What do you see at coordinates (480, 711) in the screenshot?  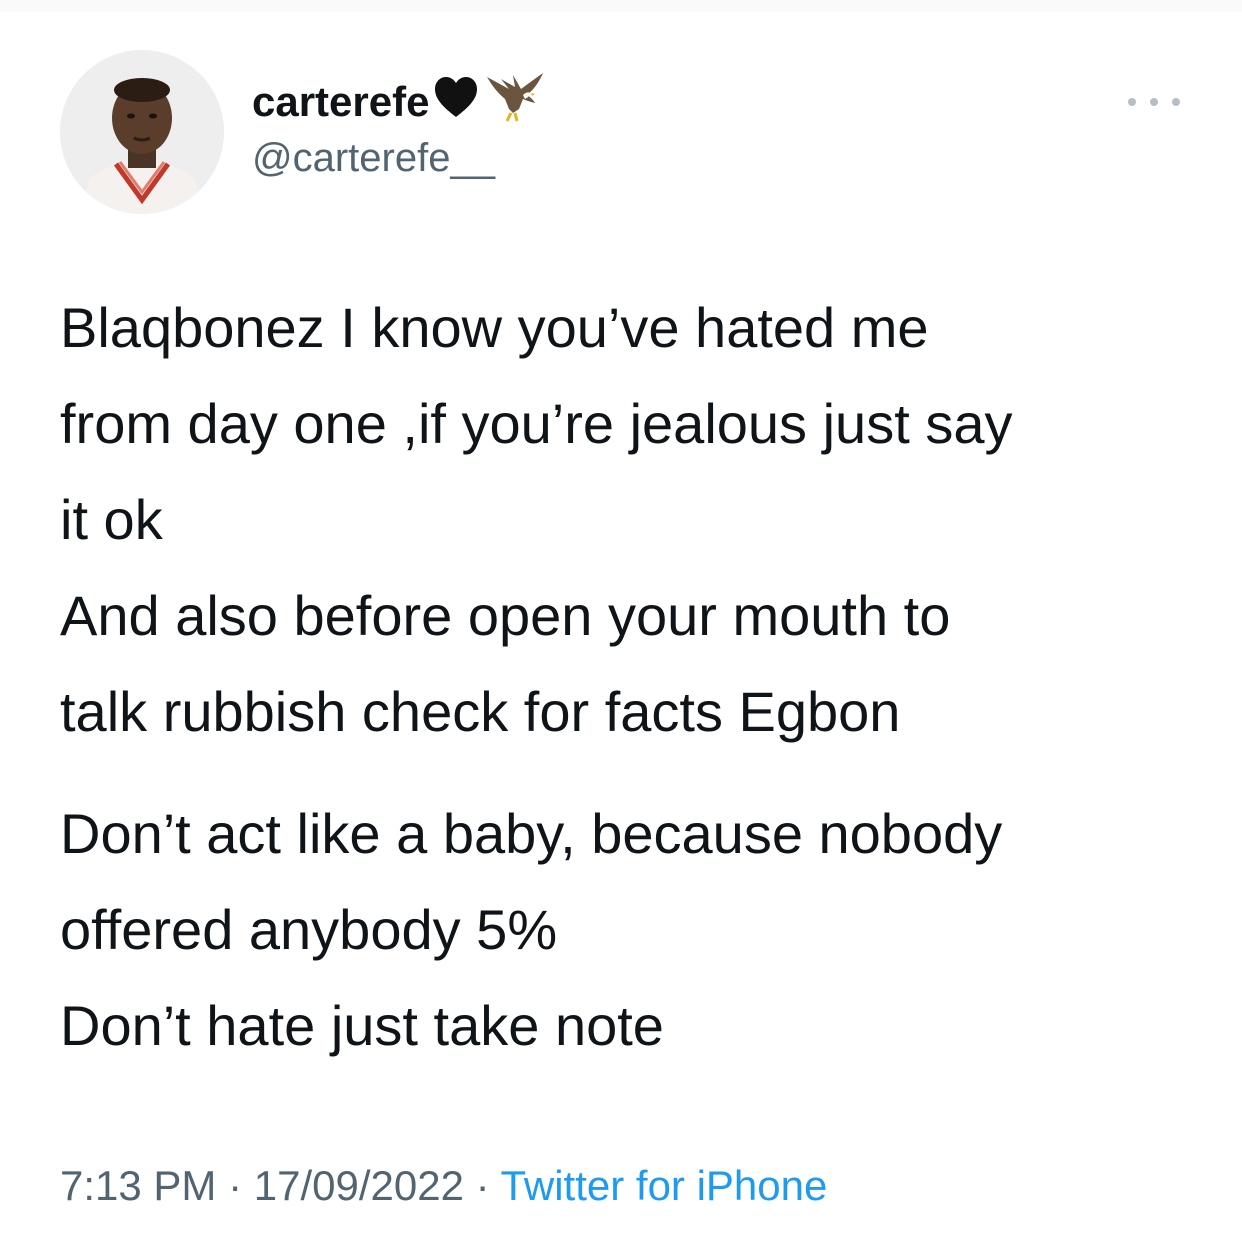 I see `tweet-line: talk rubbish check for facts Egbon` at bounding box center [480, 711].